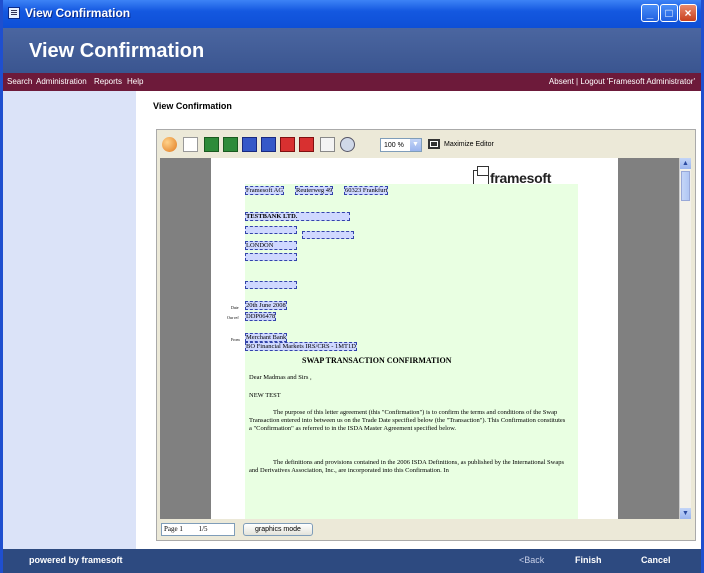 The height and width of the screenshot is (573, 704). I want to click on recipient-line-field, so click(271, 230).